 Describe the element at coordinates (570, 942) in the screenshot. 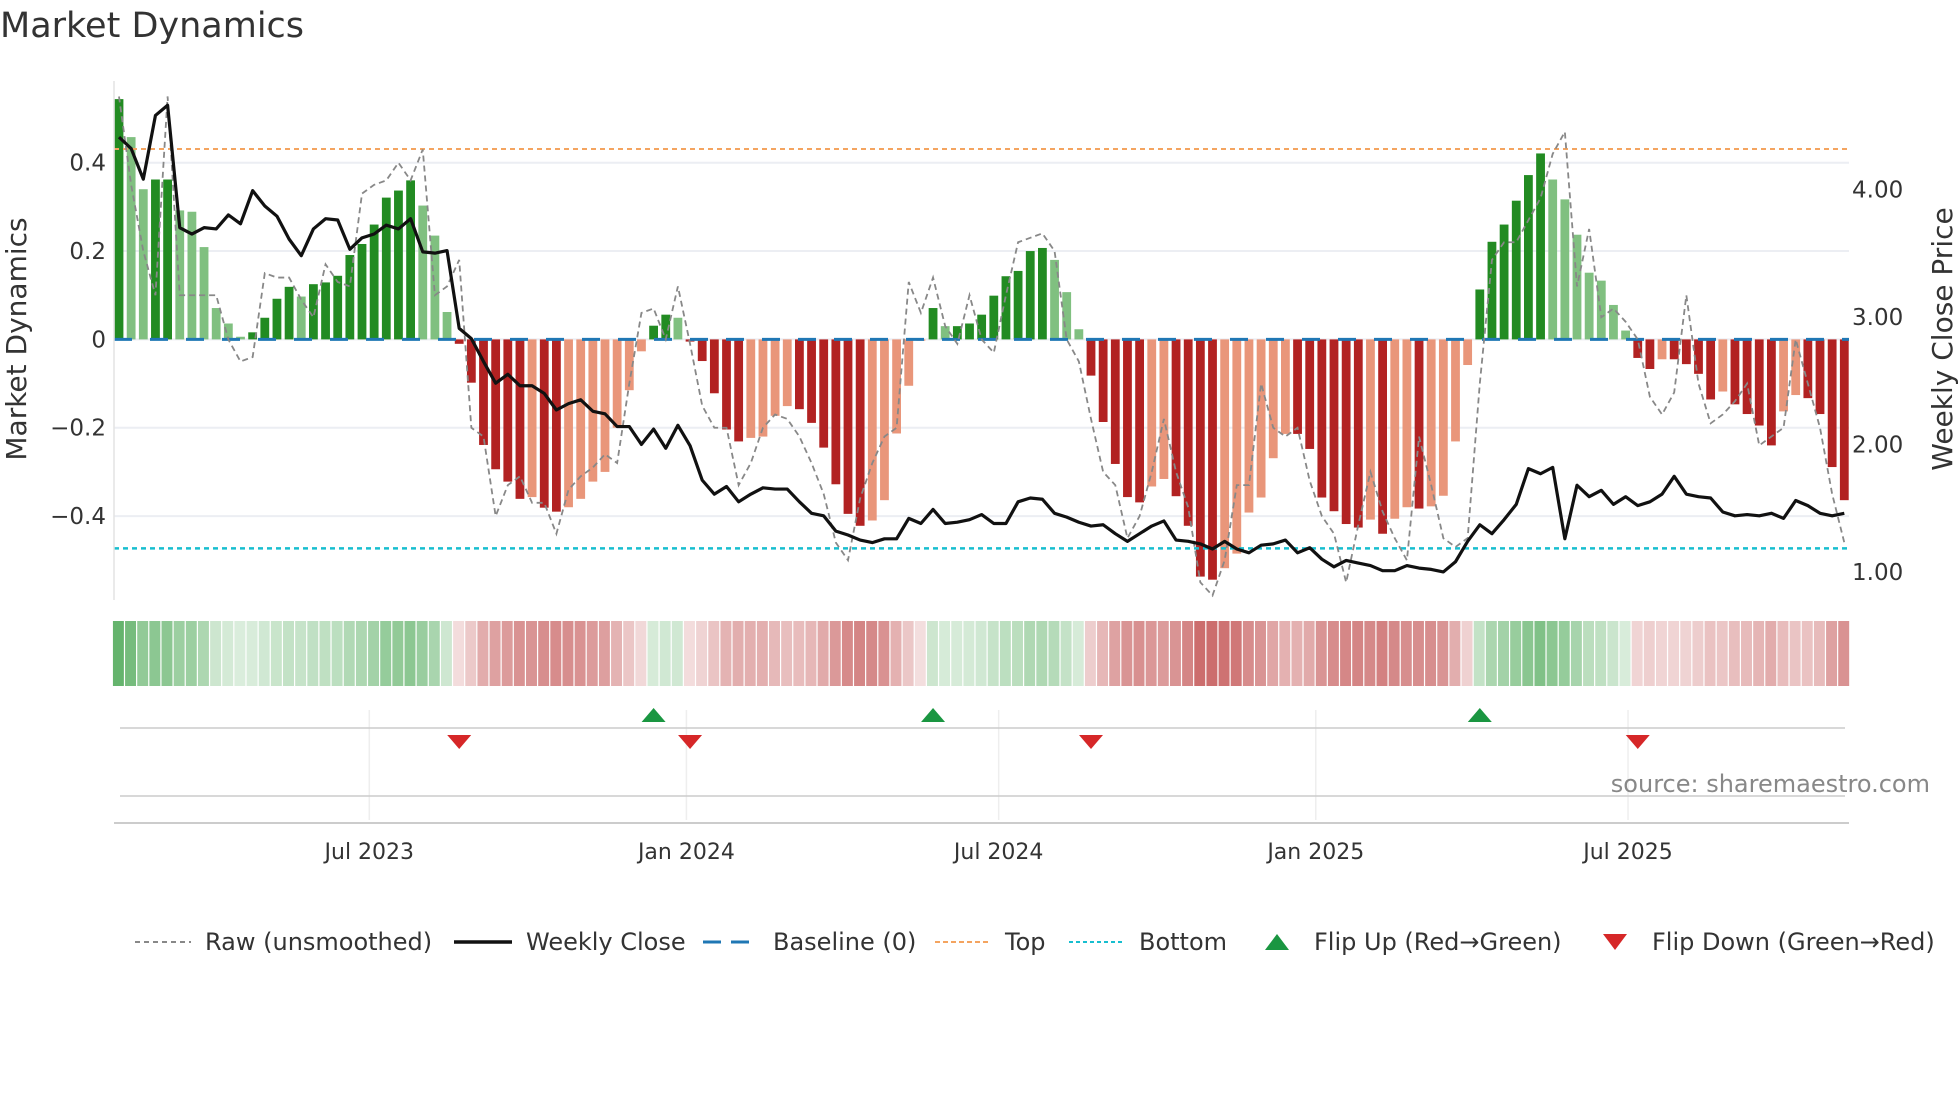

I see `legend-close: Weekly Close` at that location.